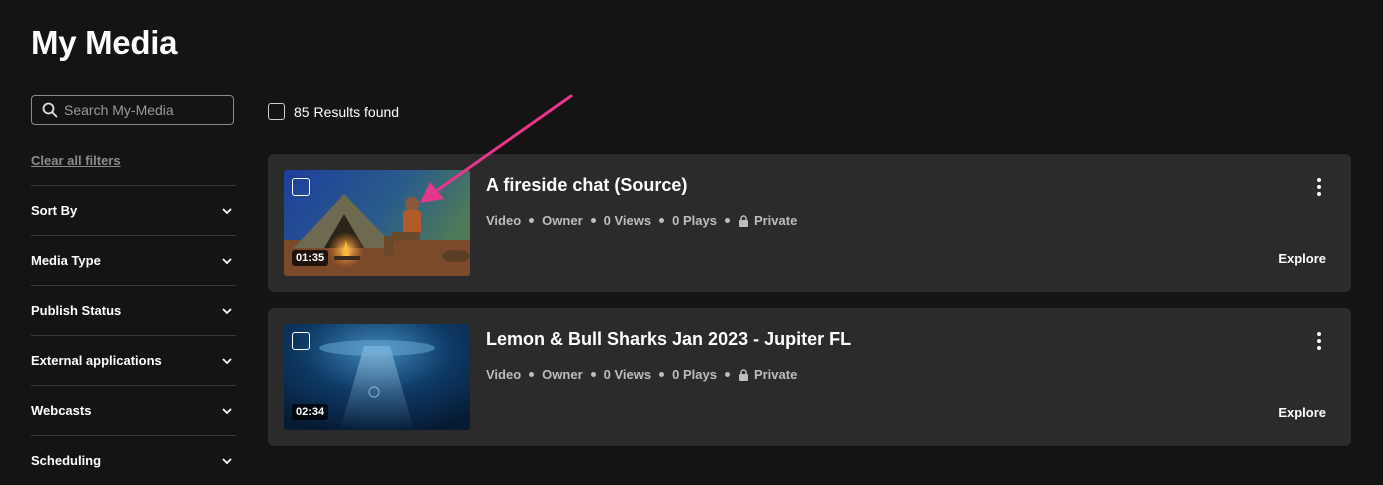  What do you see at coordinates (133, 310) in the screenshot?
I see `filter-publish-status: Publish Status` at bounding box center [133, 310].